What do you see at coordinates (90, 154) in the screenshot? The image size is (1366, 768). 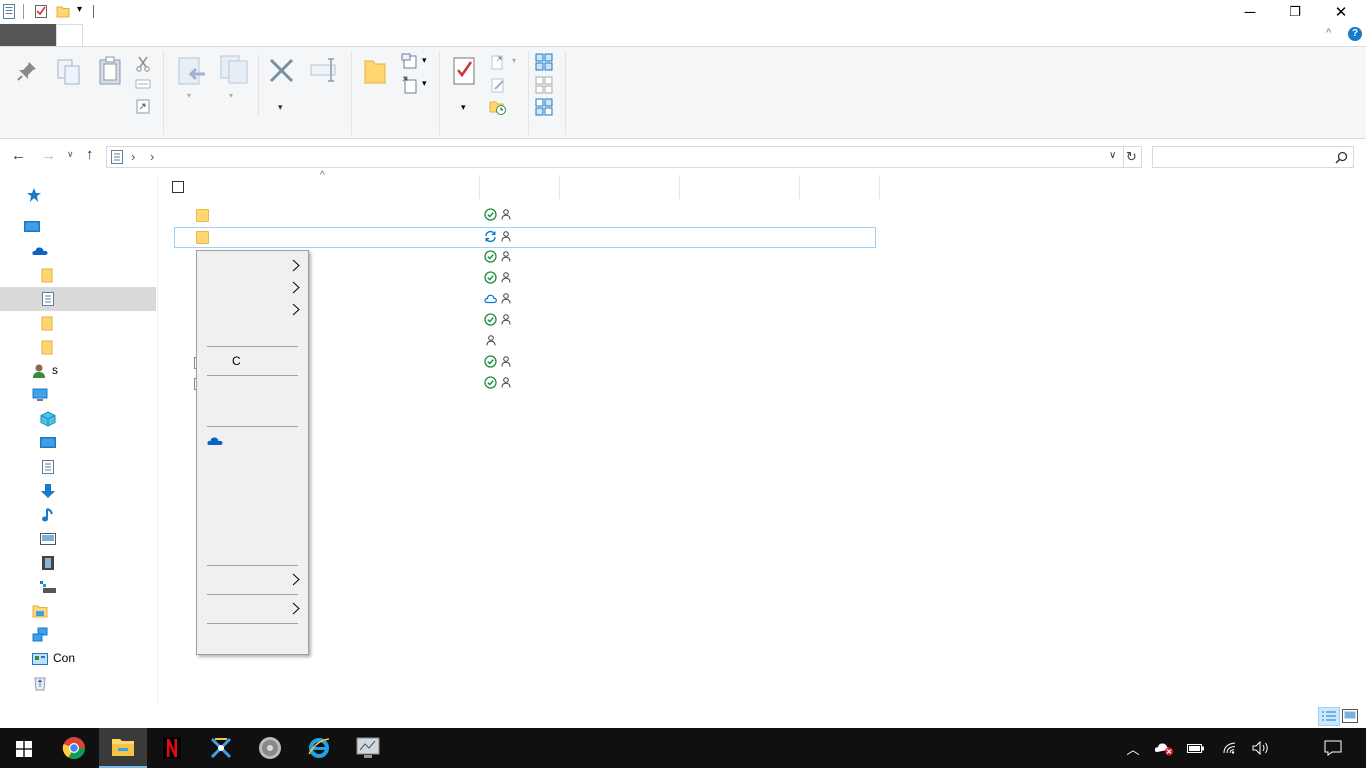 I see `up-button: ↑` at bounding box center [90, 154].